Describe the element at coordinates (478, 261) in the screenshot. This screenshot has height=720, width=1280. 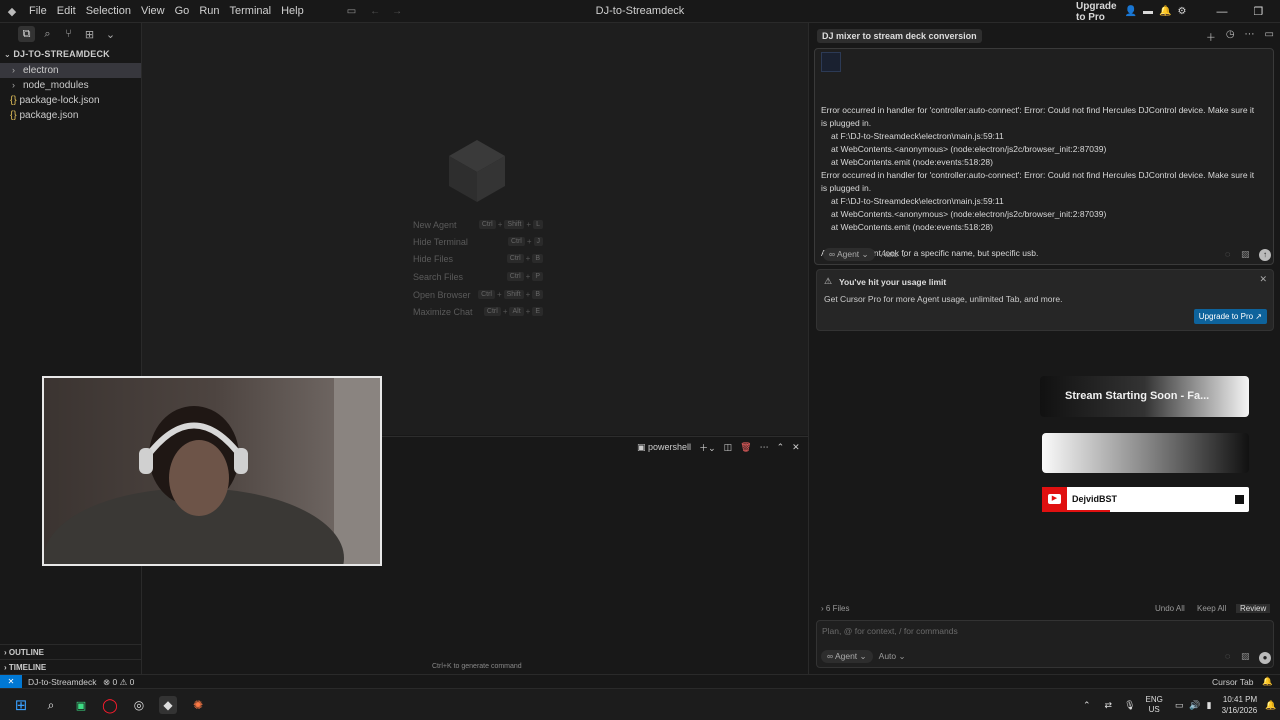
I see `shortcut-hide-files: Hide Files Ctrl + B` at that location.